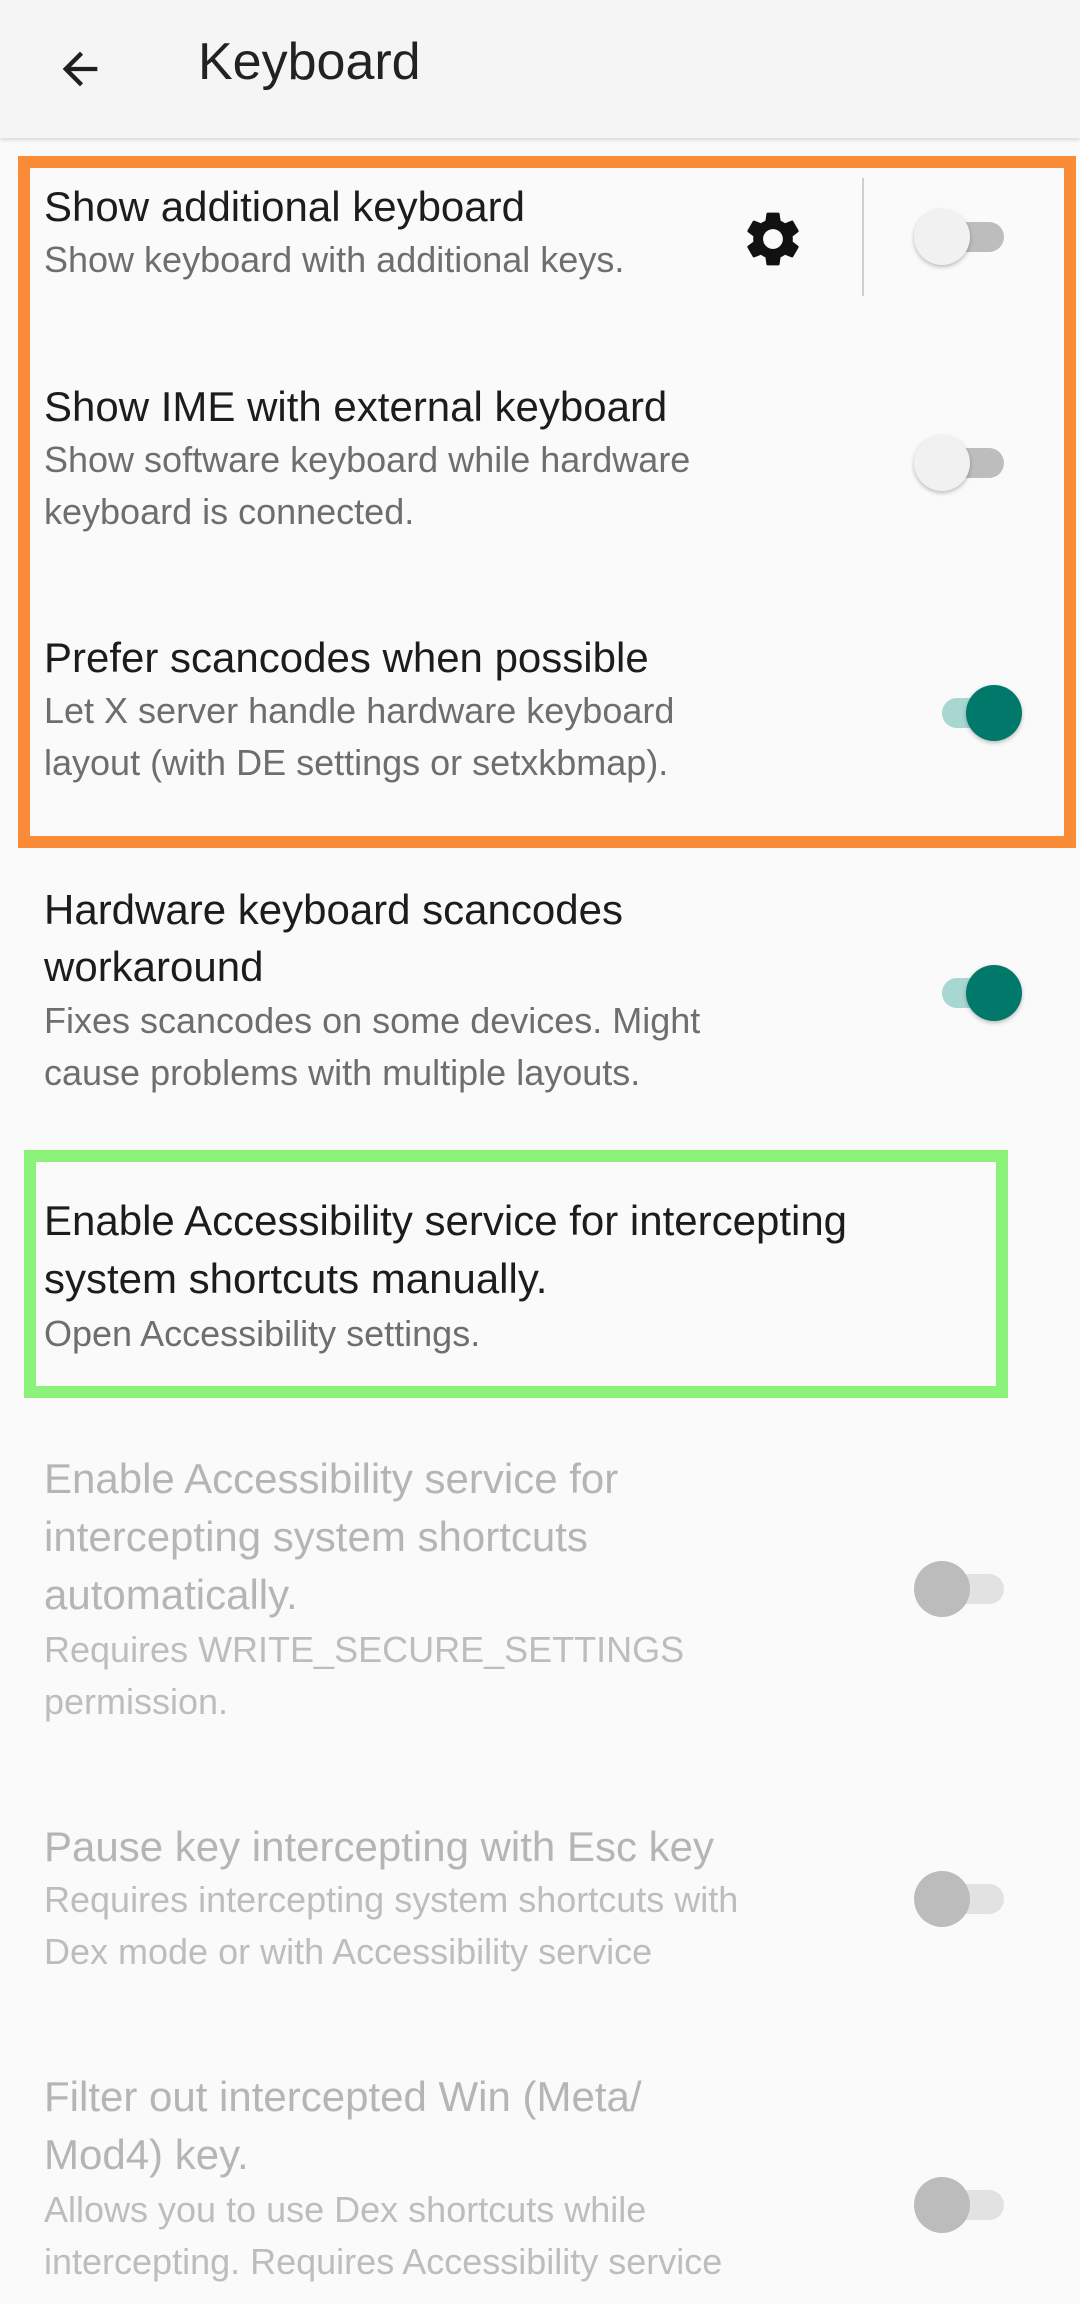 Image resolution: width=1080 pixels, height=2304 pixels. I want to click on pref-summary: cause problems with multiple layouts., so click(342, 1072).